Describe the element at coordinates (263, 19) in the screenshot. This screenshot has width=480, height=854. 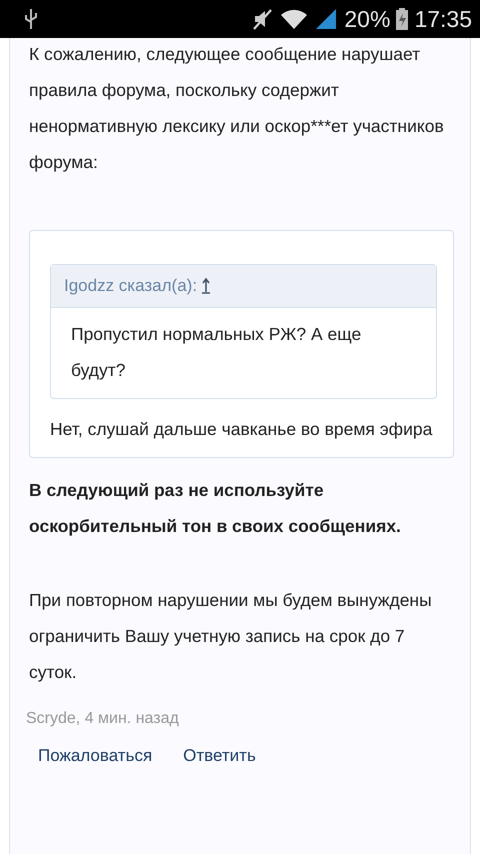
I see `mute-icon` at that location.